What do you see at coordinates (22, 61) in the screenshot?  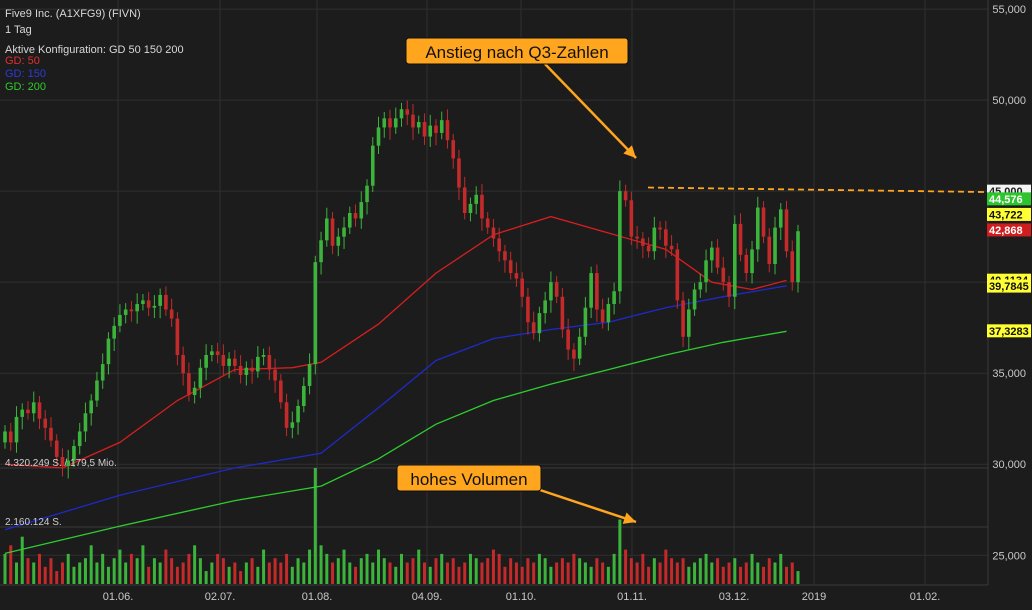 I see `legend-sma50: GD: 50` at bounding box center [22, 61].